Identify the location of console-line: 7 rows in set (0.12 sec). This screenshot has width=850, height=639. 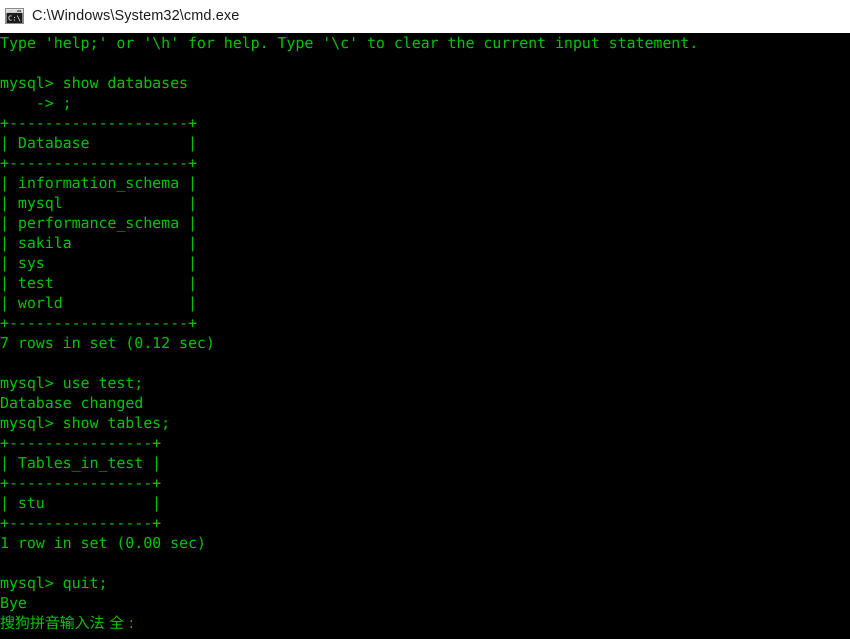
(107, 343).